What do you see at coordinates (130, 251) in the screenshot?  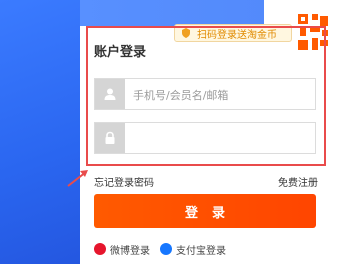 I see `weibo-login-label: 微博登录` at bounding box center [130, 251].